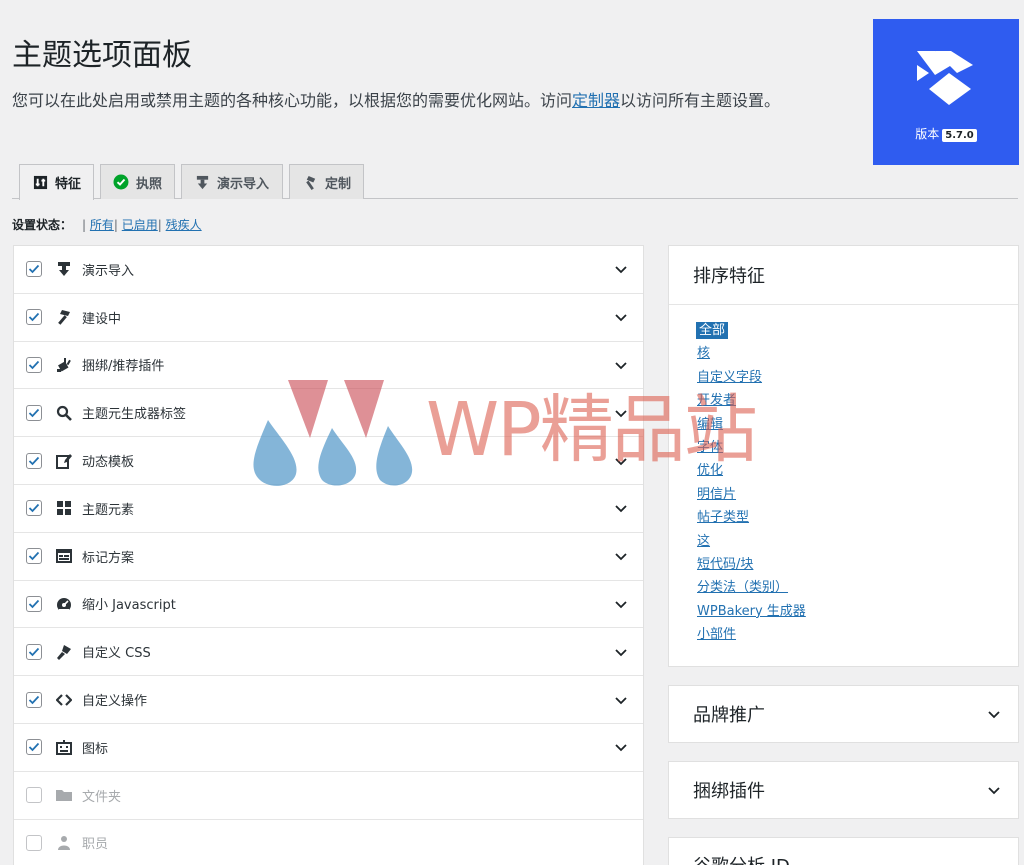  What do you see at coordinates (202, 182) in the screenshot?
I see `download-icon` at bounding box center [202, 182].